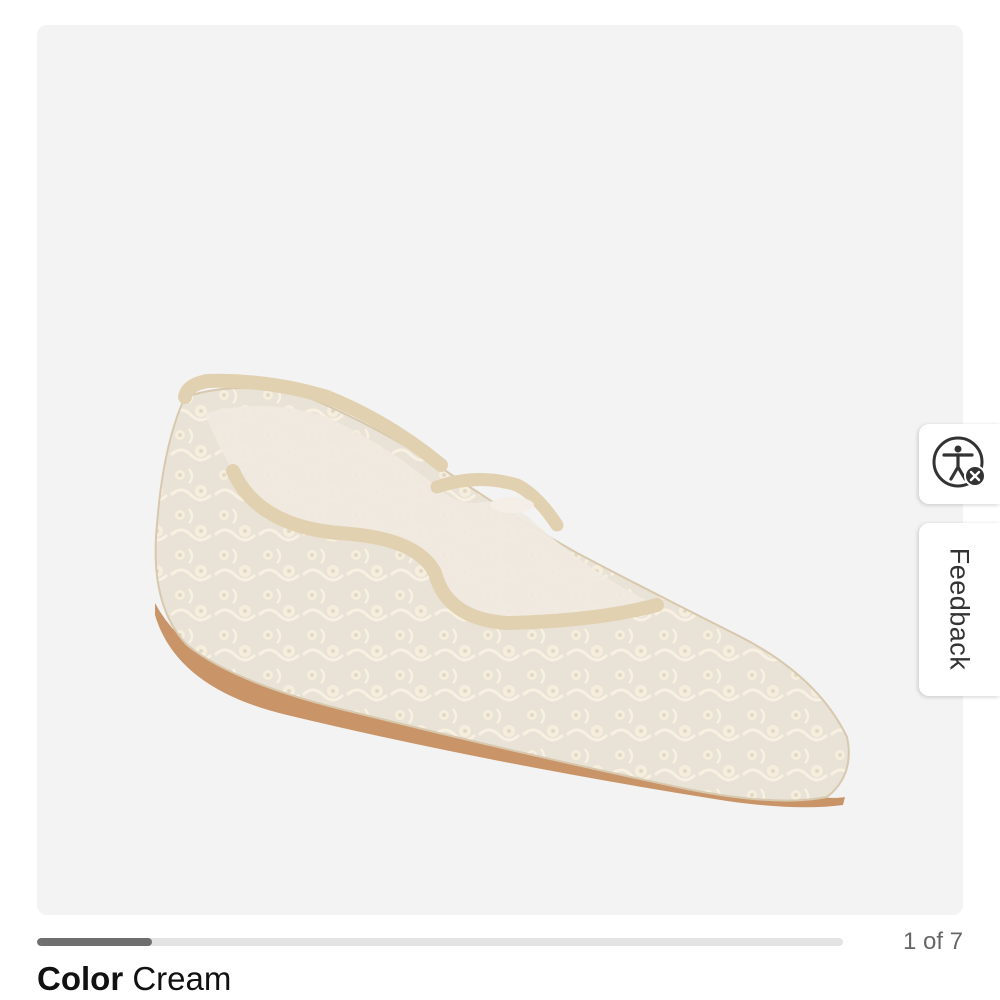  What do you see at coordinates (932, 941) in the screenshot?
I see `gallery-counter: 1 of 7` at bounding box center [932, 941].